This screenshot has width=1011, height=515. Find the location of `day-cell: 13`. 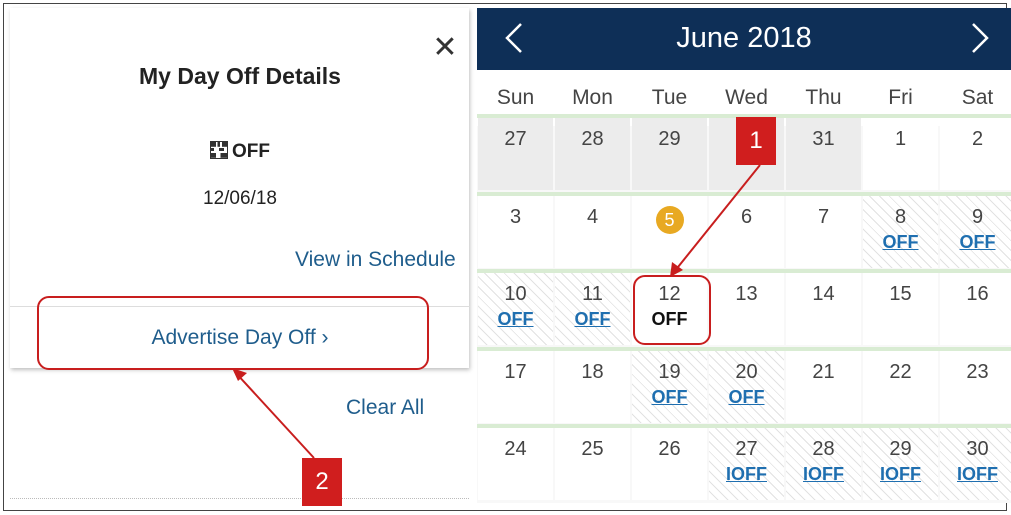

day-cell: 13 is located at coordinates (746, 309).